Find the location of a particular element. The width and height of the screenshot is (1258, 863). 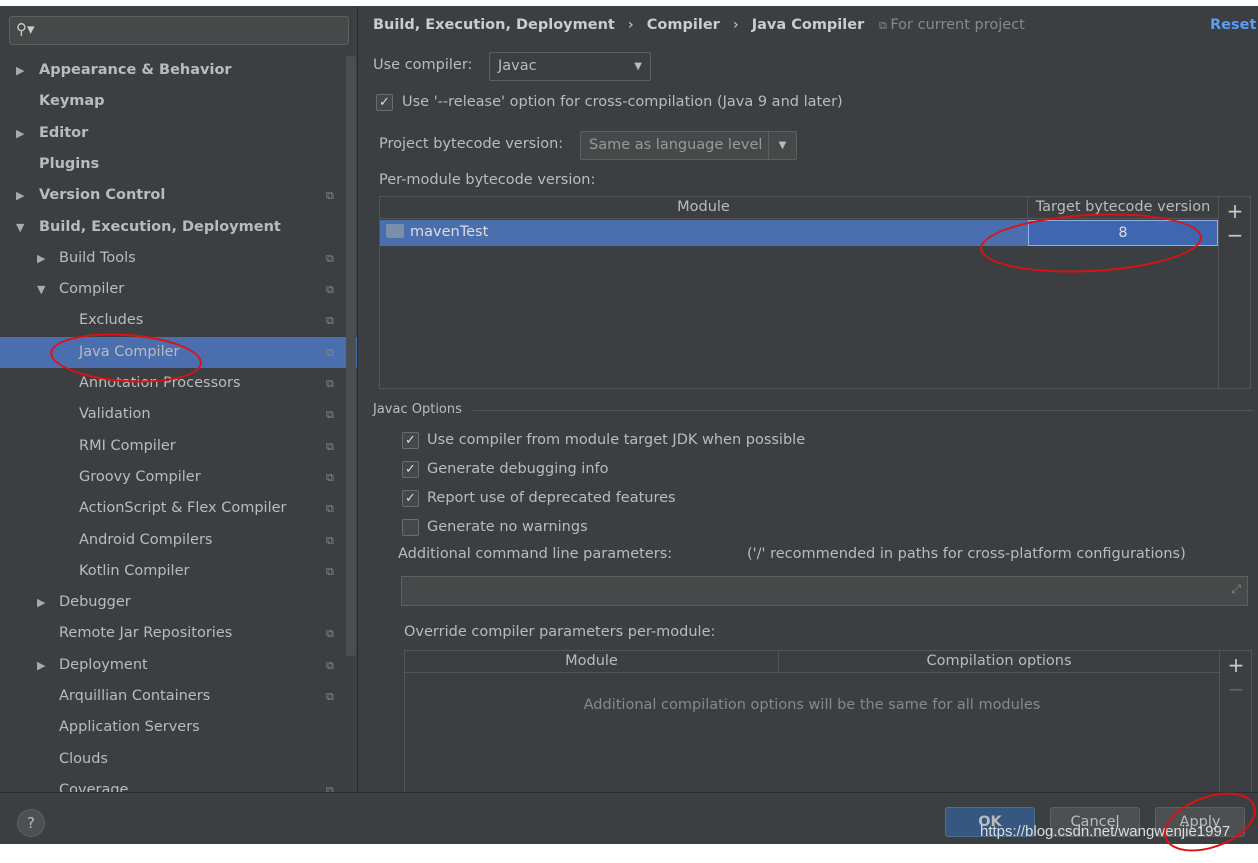

params-label: Additional command line parameters: is located at coordinates (535, 554).